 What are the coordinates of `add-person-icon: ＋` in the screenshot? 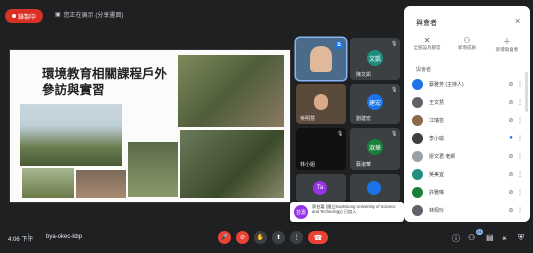 It's located at (507, 41).